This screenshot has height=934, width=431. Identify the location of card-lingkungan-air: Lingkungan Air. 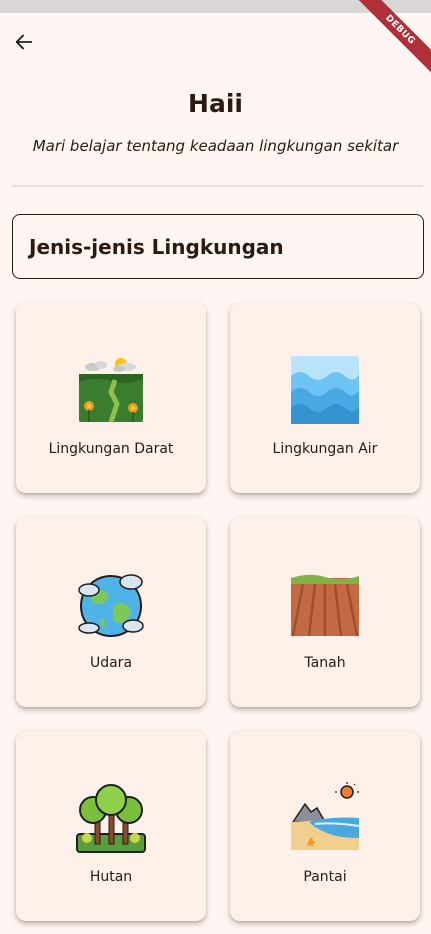
(325, 398).